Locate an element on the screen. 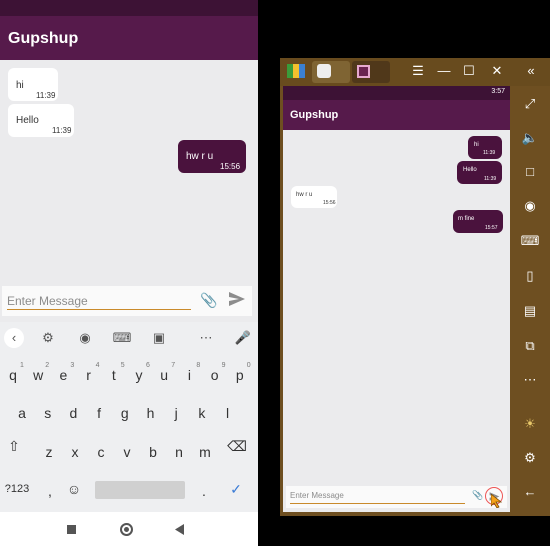  gear-icon: ⚙ is located at coordinates (48, 338).